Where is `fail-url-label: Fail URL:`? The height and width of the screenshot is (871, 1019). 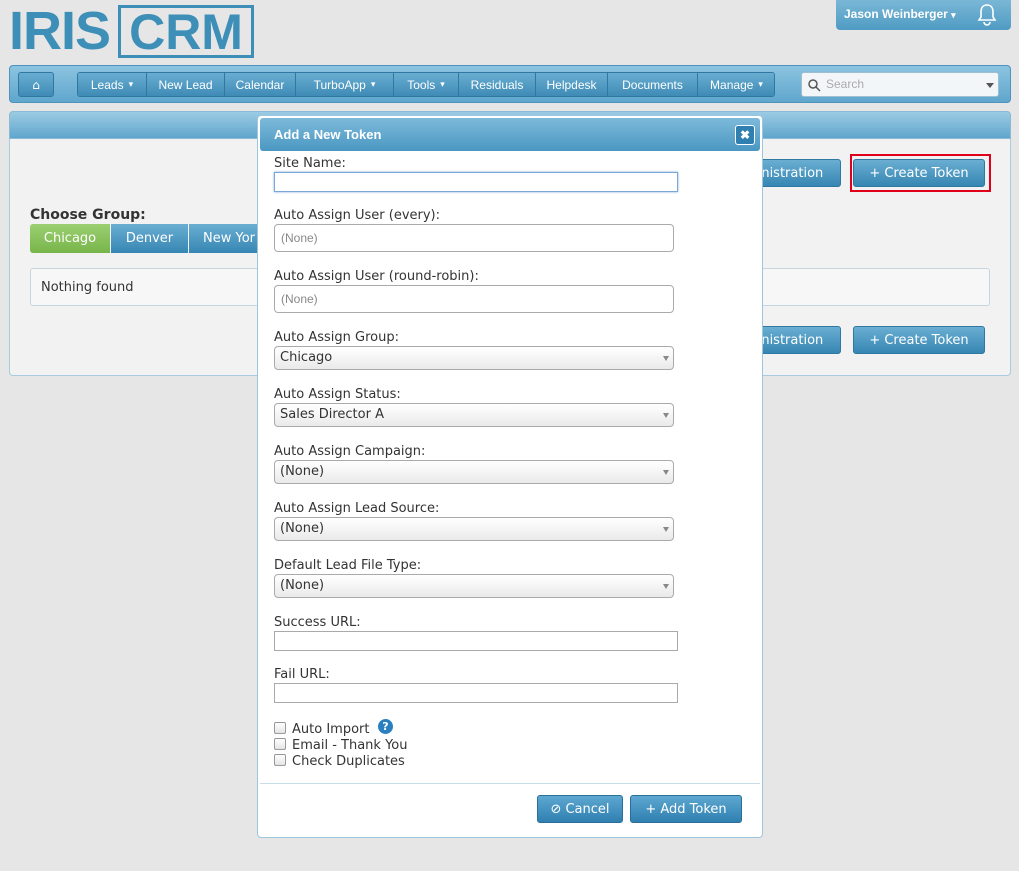
fail-url-label: Fail URL: is located at coordinates (302, 674).